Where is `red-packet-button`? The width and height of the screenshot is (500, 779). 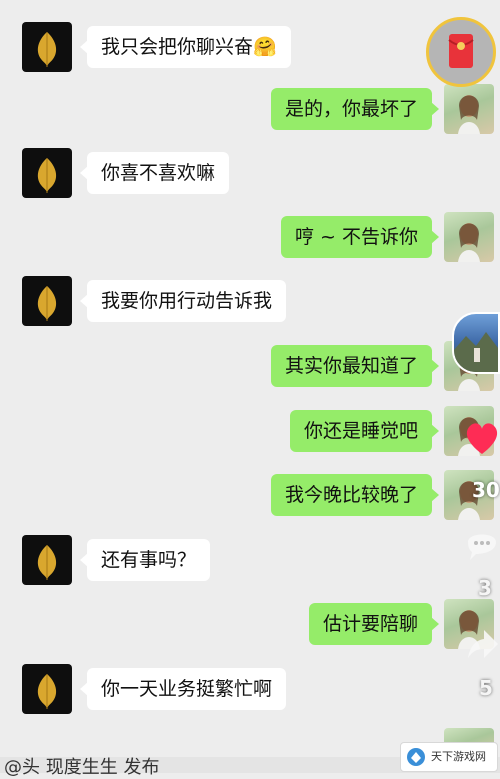
red-packet-button is located at coordinates (461, 52).